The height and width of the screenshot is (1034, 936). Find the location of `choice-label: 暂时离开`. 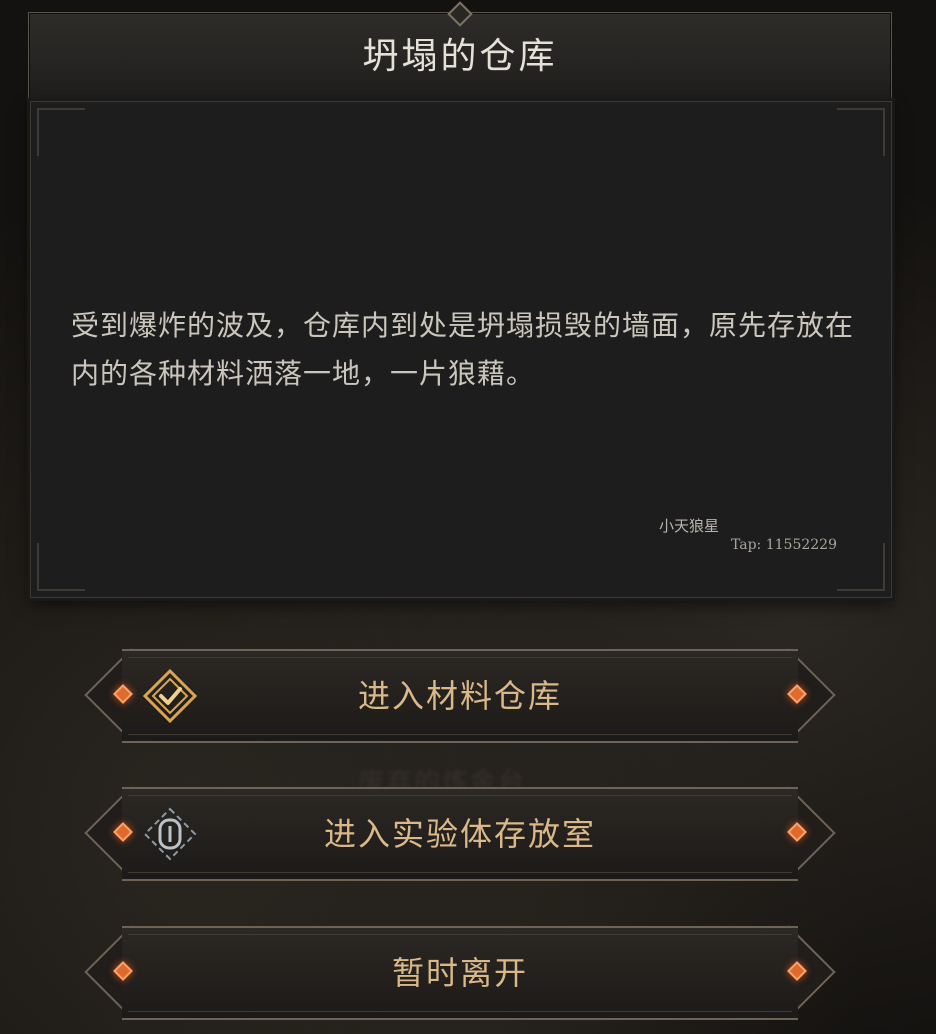

choice-label: 暂时离开 is located at coordinates (459, 973).